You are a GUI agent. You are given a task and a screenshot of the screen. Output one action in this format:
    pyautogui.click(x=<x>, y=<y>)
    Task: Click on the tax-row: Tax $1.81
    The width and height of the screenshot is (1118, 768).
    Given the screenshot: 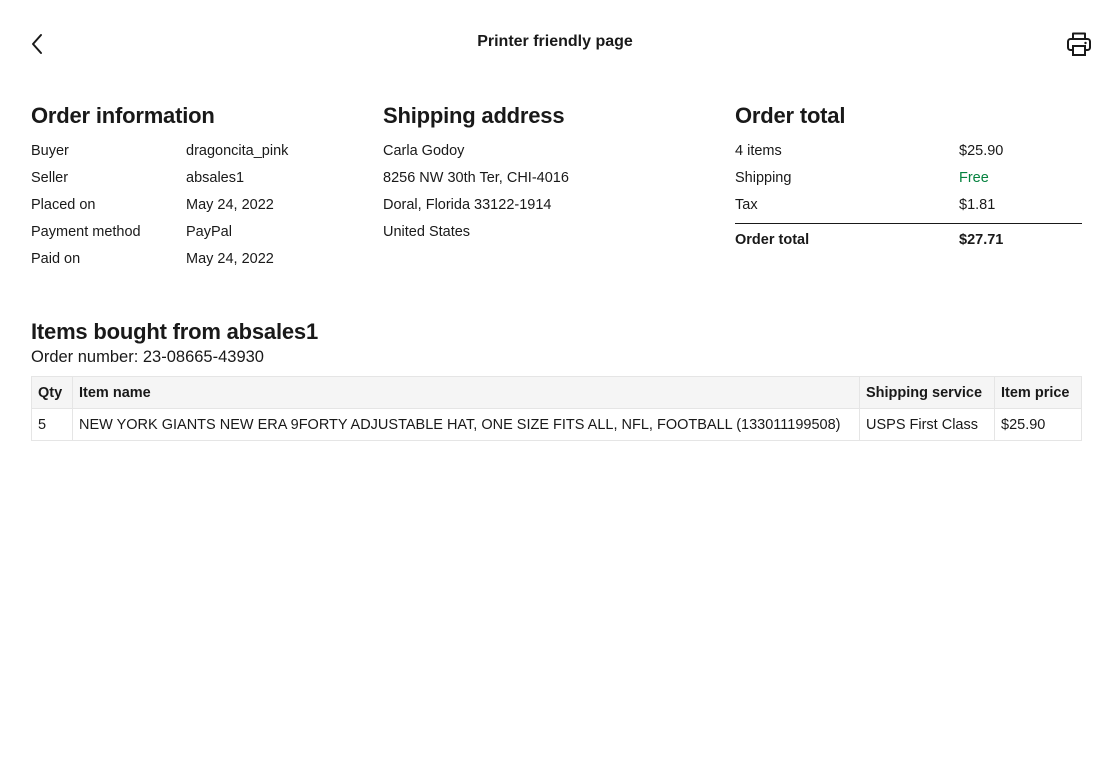 What is the action you would take?
    pyautogui.click(x=908, y=205)
    